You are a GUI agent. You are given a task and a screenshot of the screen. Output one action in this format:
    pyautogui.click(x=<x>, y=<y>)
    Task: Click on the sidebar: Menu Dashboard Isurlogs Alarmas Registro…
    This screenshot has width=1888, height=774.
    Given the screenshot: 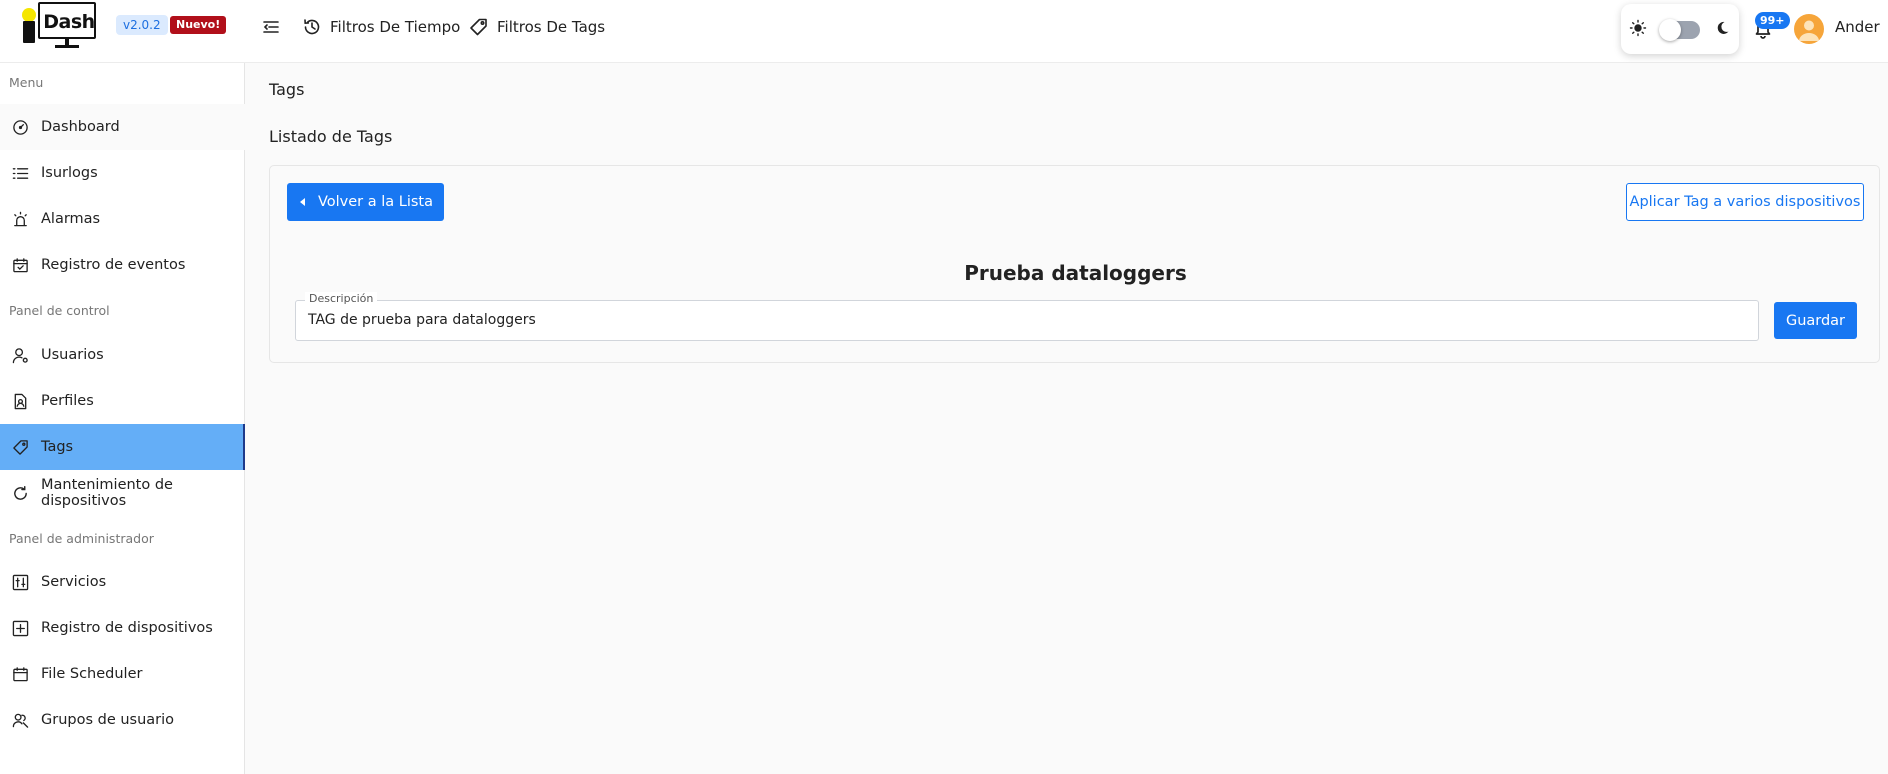 What is the action you would take?
    pyautogui.click(x=122, y=418)
    